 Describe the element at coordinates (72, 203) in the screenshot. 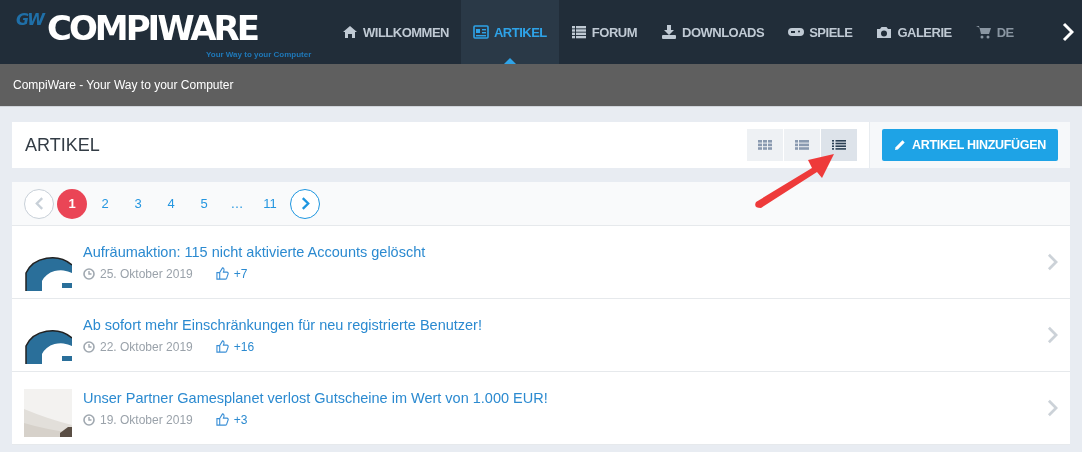

I see `page-link: 1` at that location.